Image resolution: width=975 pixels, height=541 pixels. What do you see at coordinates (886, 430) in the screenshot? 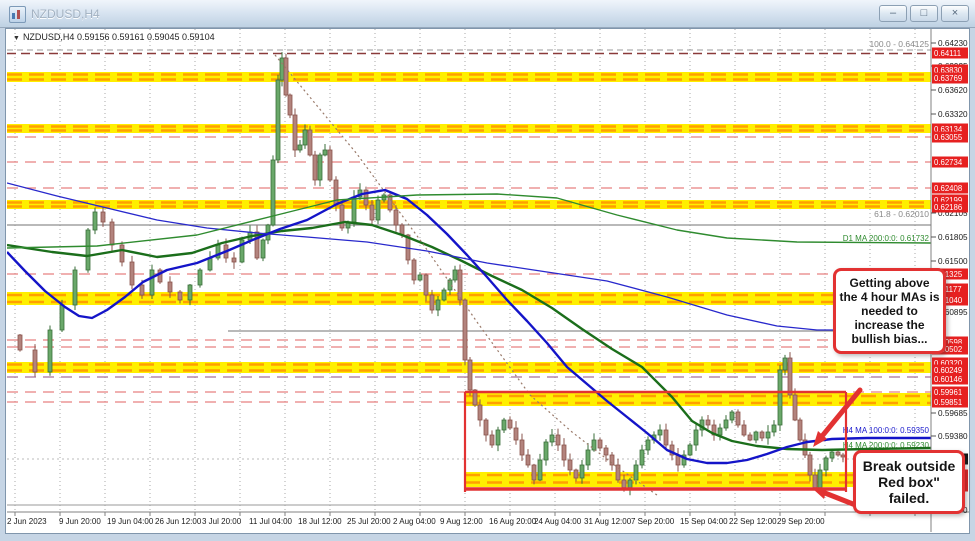
I see `level-label: H4 MA 100:0:0: 0.59350` at bounding box center [886, 430].